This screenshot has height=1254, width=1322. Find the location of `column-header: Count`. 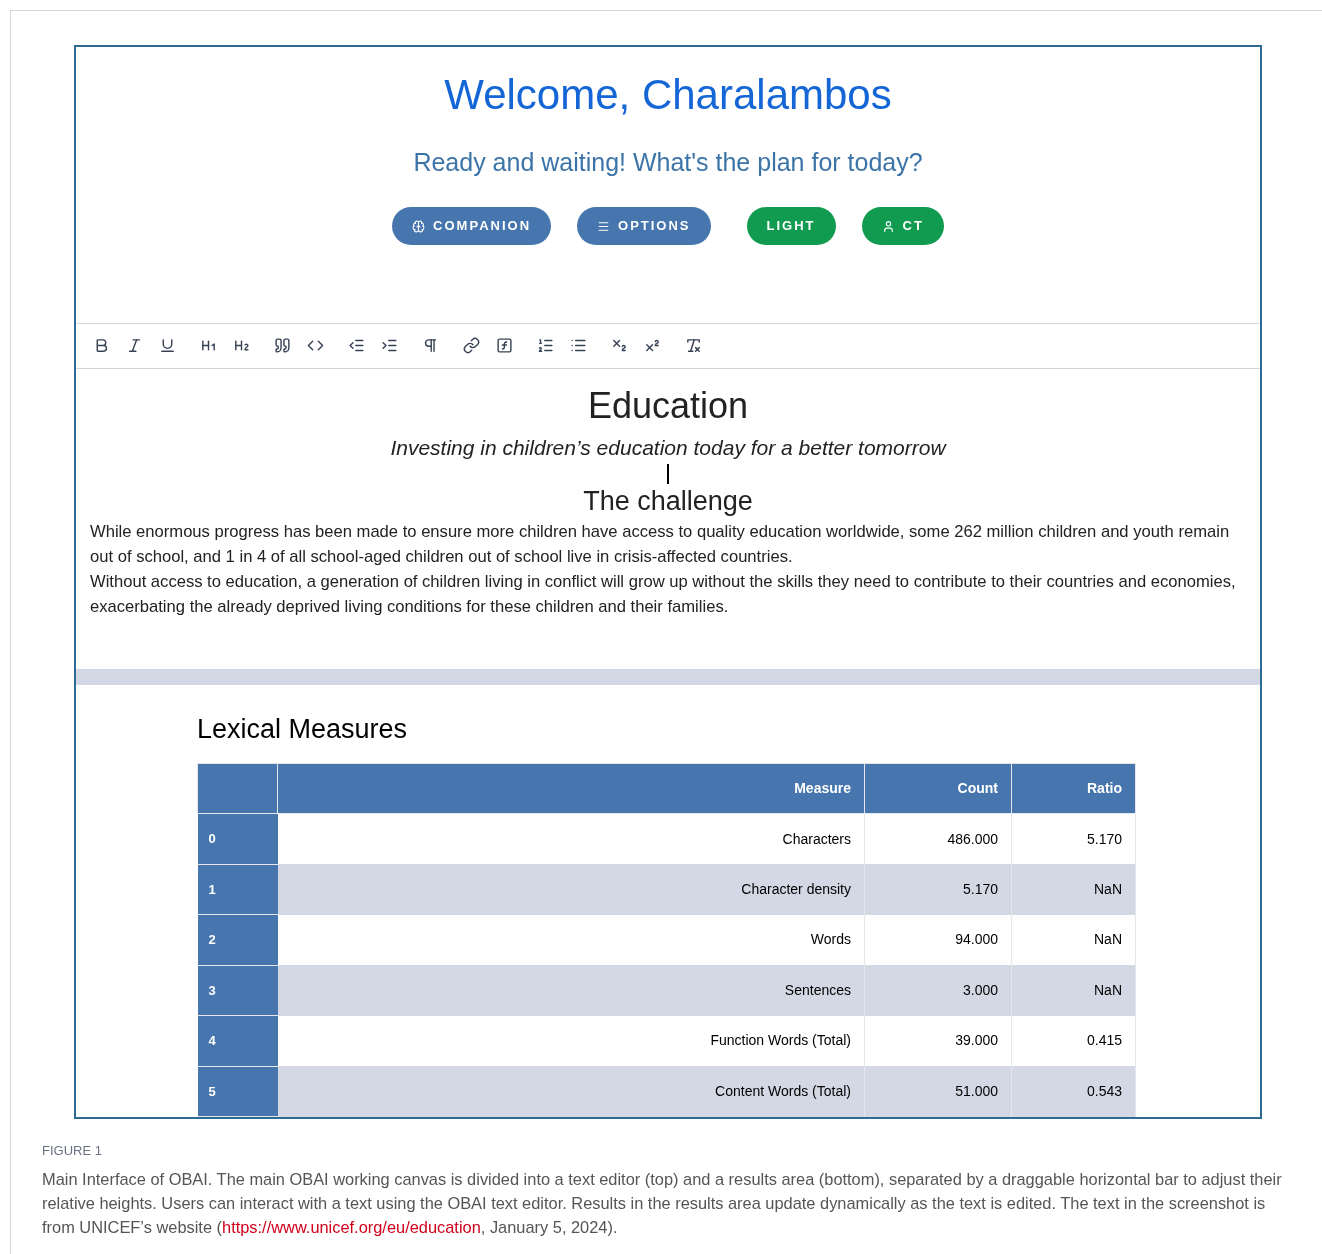

column-header: Count is located at coordinates (938, 788).